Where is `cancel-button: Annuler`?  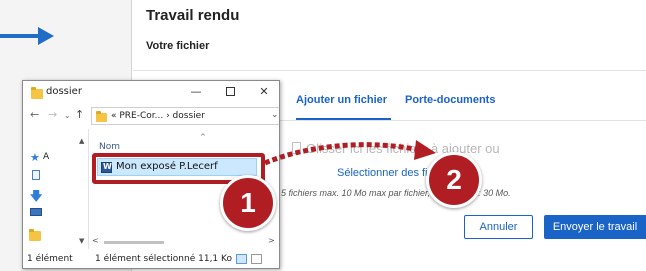
cancel-button: Annuler is located at coordinates (498, 227).